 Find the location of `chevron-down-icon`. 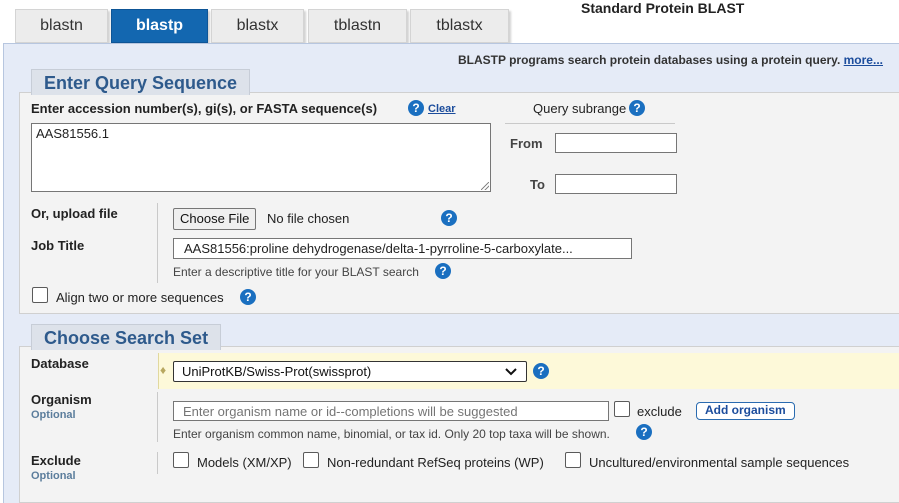

chevron-down-icon is located at coordinates (511, 372).